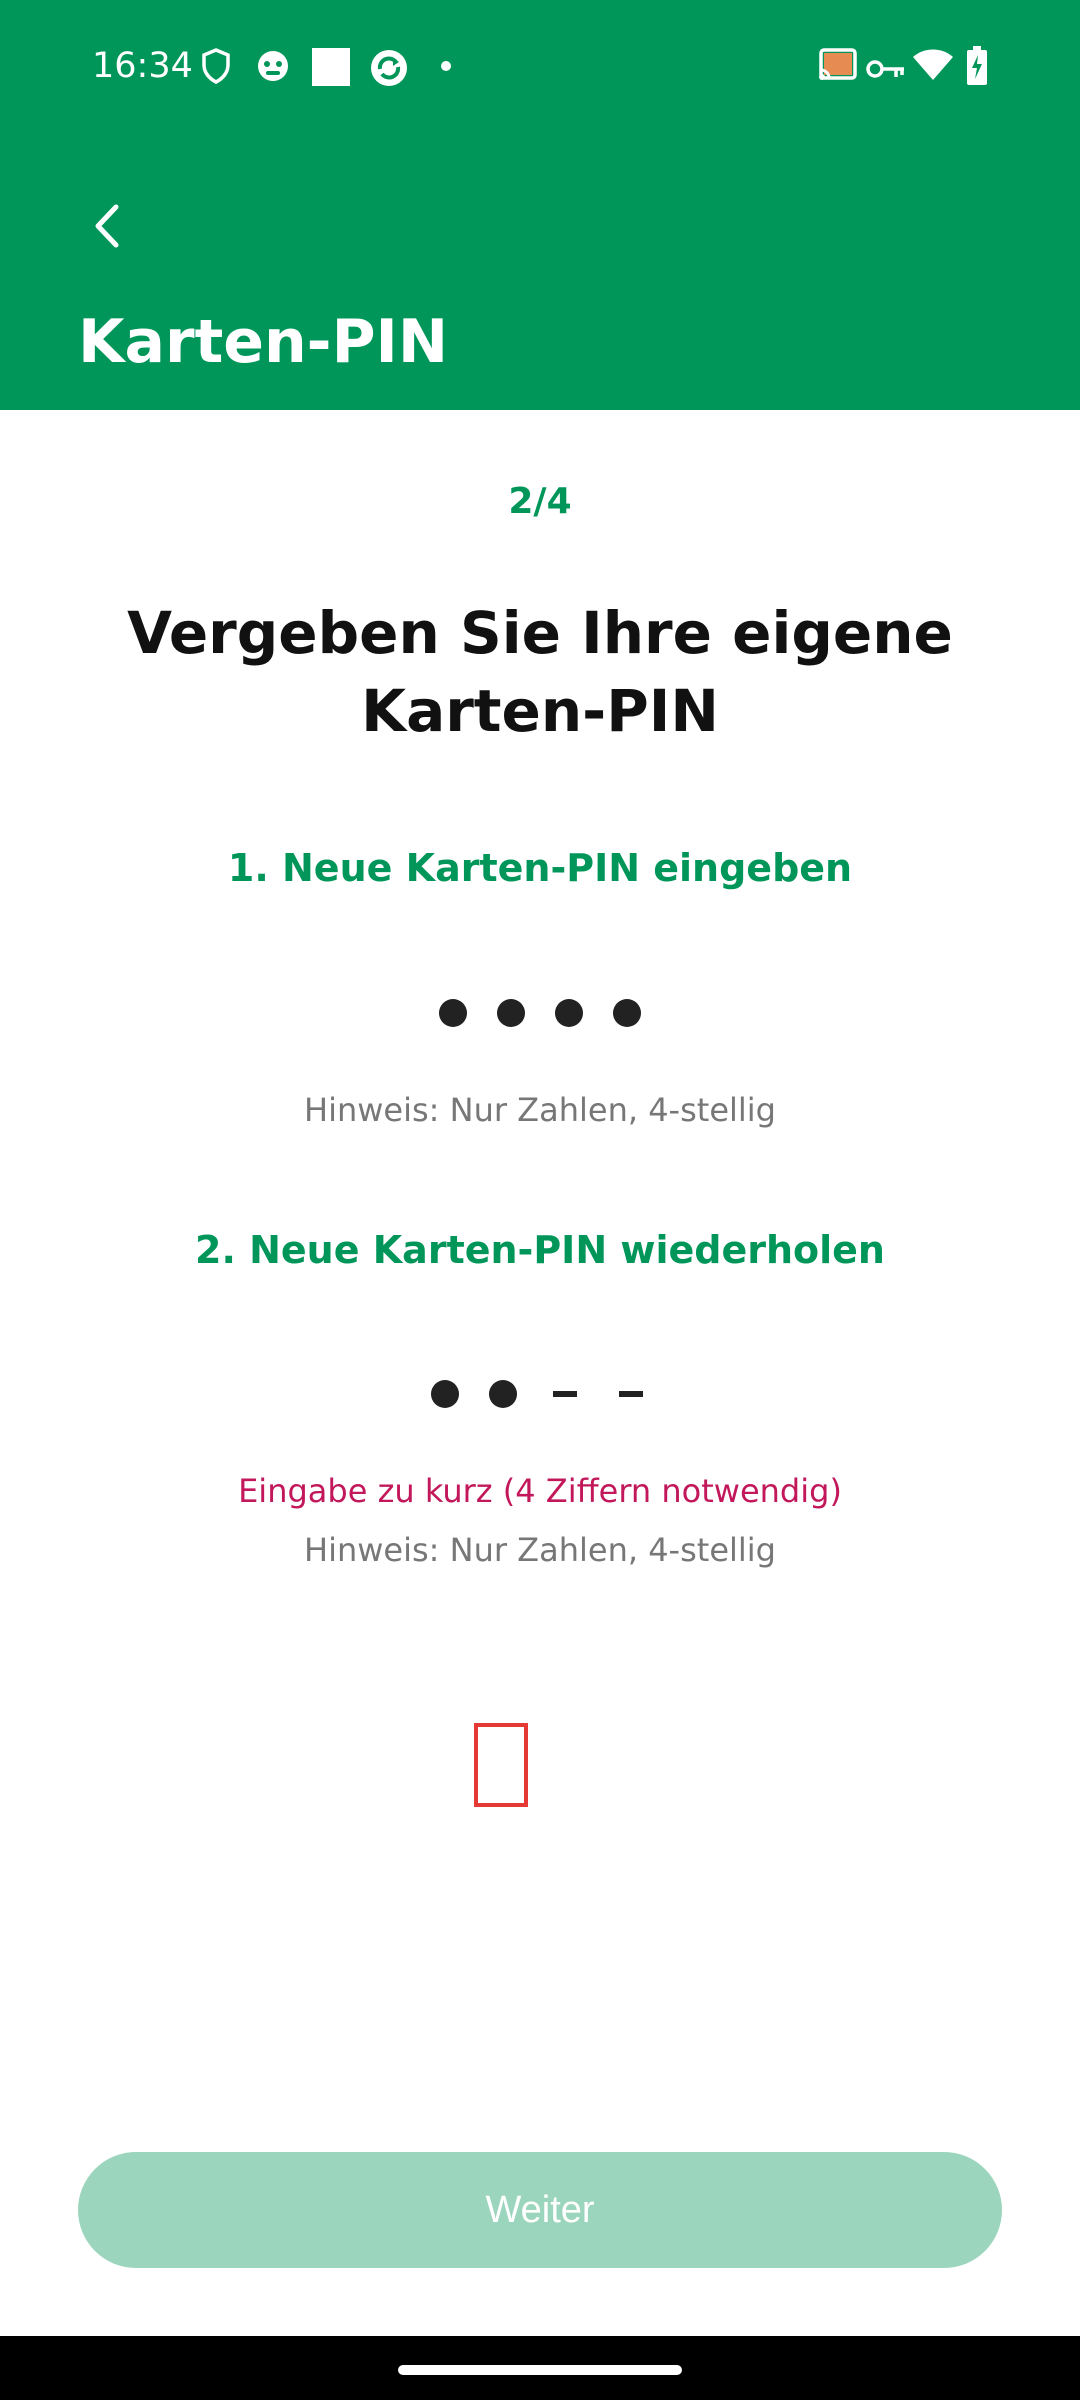 The image size is (1080, 2400). I want to click on square-icon, so click(331, 67).